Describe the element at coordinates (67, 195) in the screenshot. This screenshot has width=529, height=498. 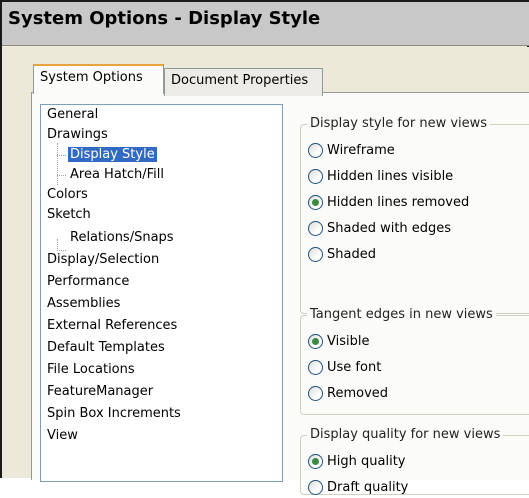
I see `tree-item-colors: Colors` at that location.